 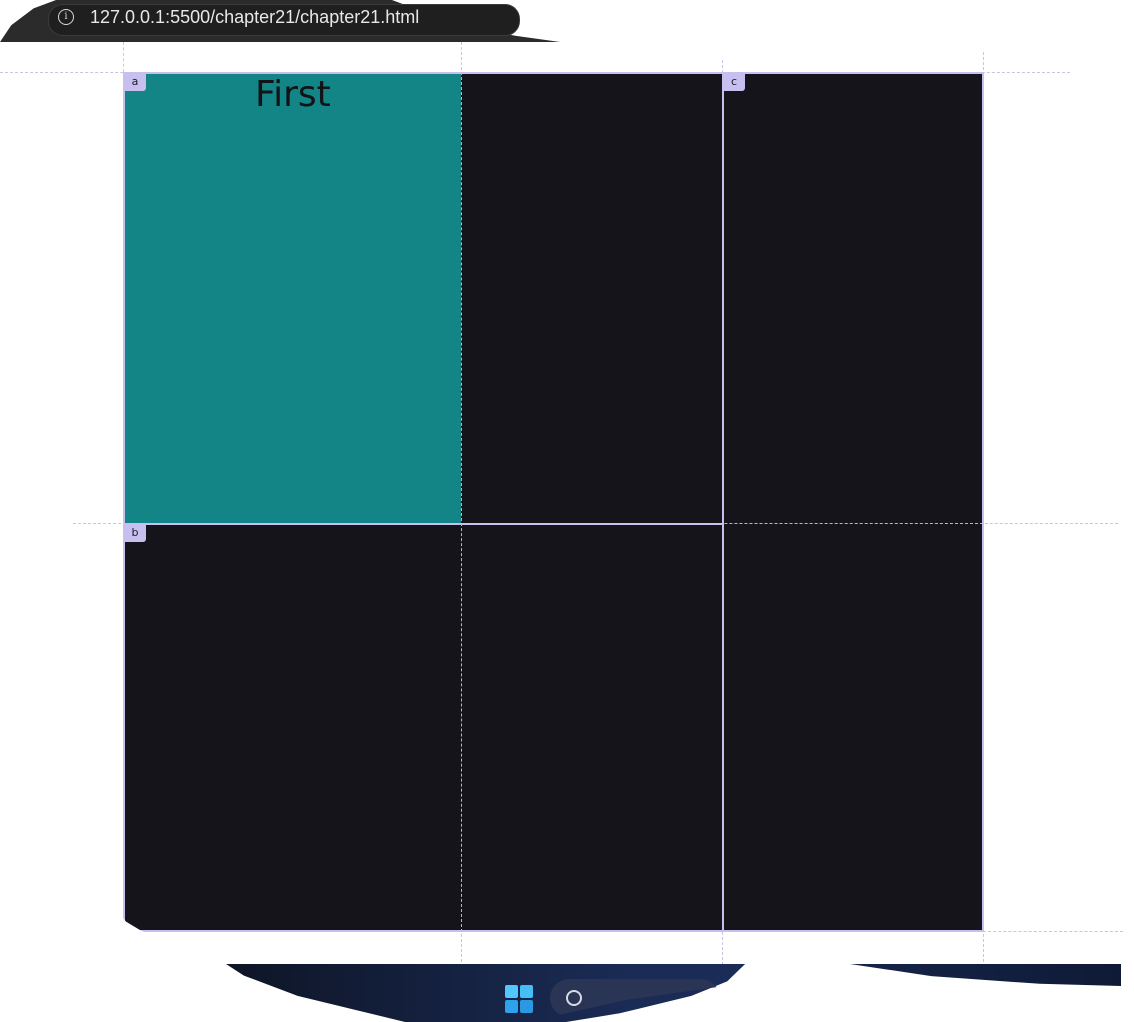 I want to click on info-icon: i, so click(x=66, y=17).